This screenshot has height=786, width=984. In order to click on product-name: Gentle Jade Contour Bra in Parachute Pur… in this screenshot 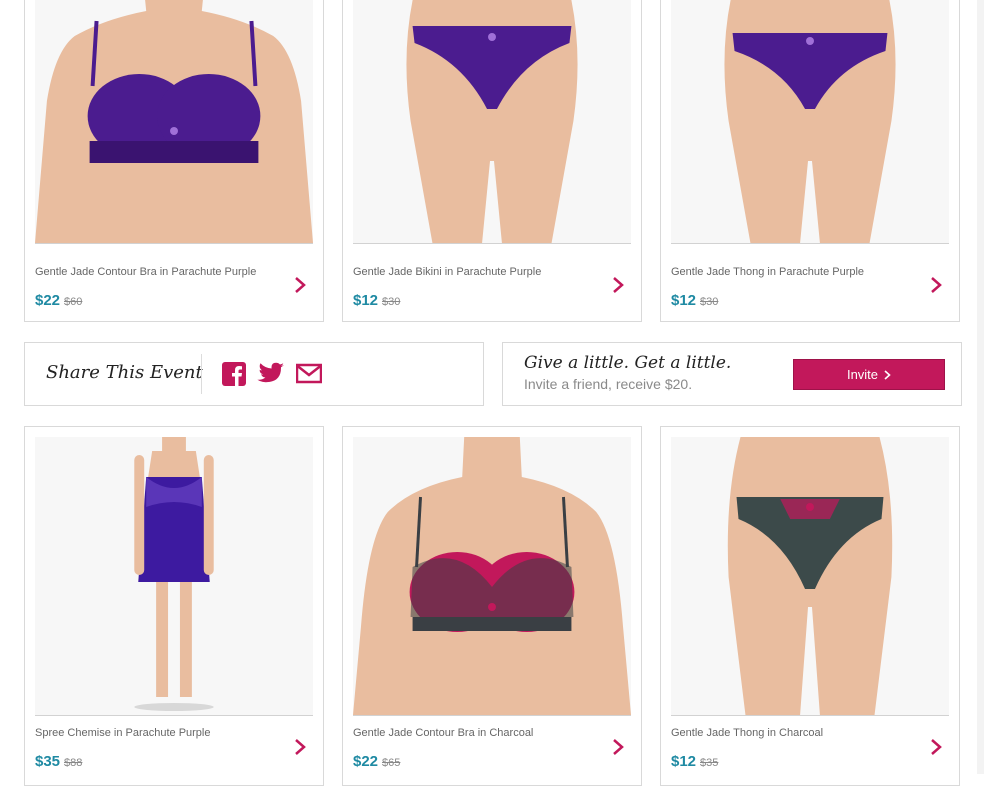, I will do `click(159, 272)`.